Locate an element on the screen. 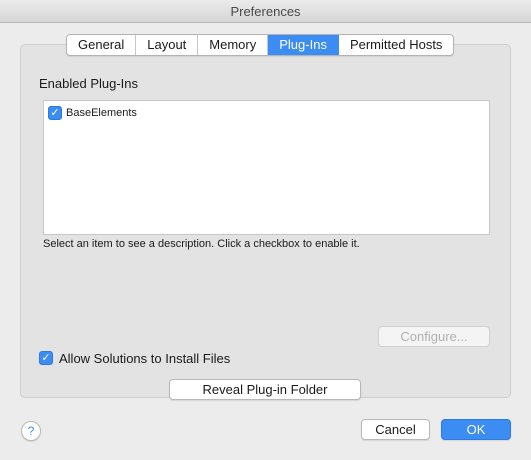  tab-layout: Layout is located at coordinates (167, 45).